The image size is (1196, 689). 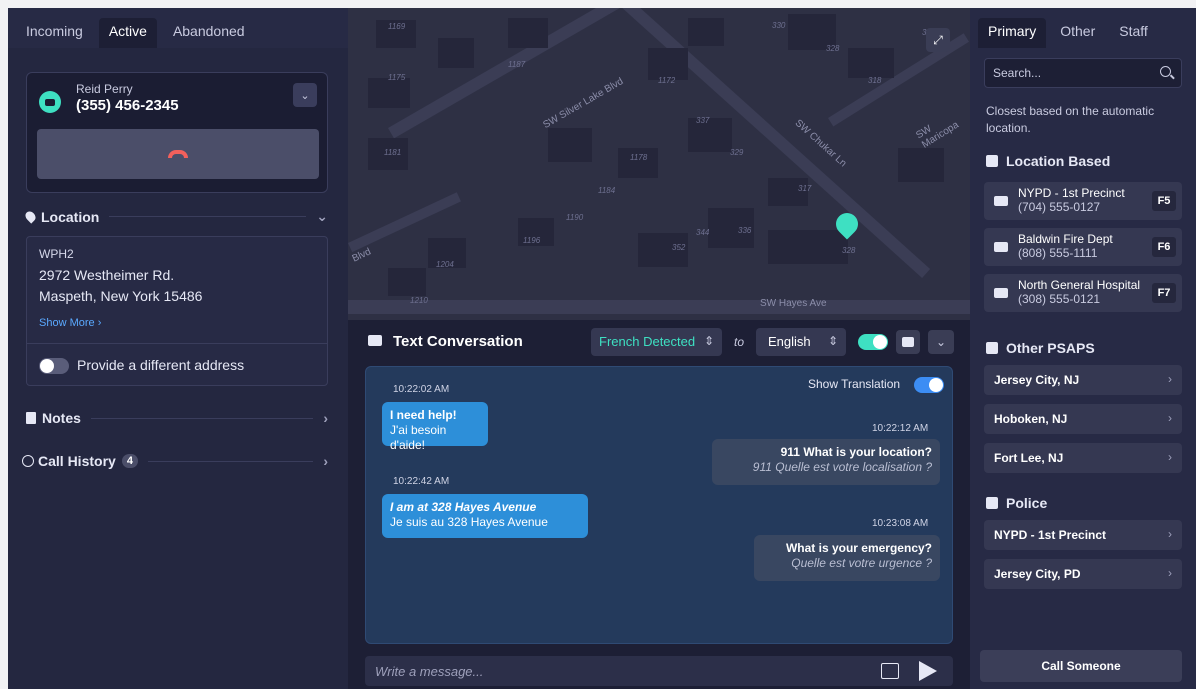 What do you see at coordinates (938, 40) in the screenshot?
I see `expand-map-button: ⤢` at bounding box center [938, 40].